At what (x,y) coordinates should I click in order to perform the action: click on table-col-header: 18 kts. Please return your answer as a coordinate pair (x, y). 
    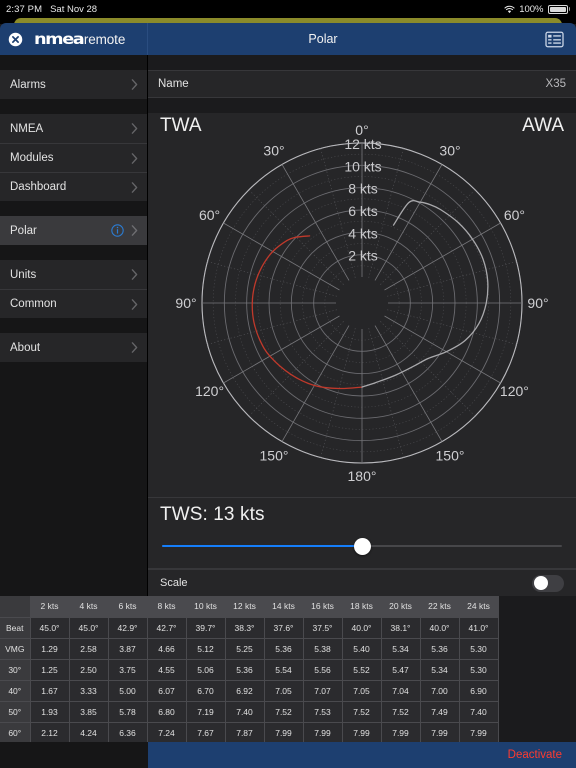
    Looking at the image, I should click on (362, 607).